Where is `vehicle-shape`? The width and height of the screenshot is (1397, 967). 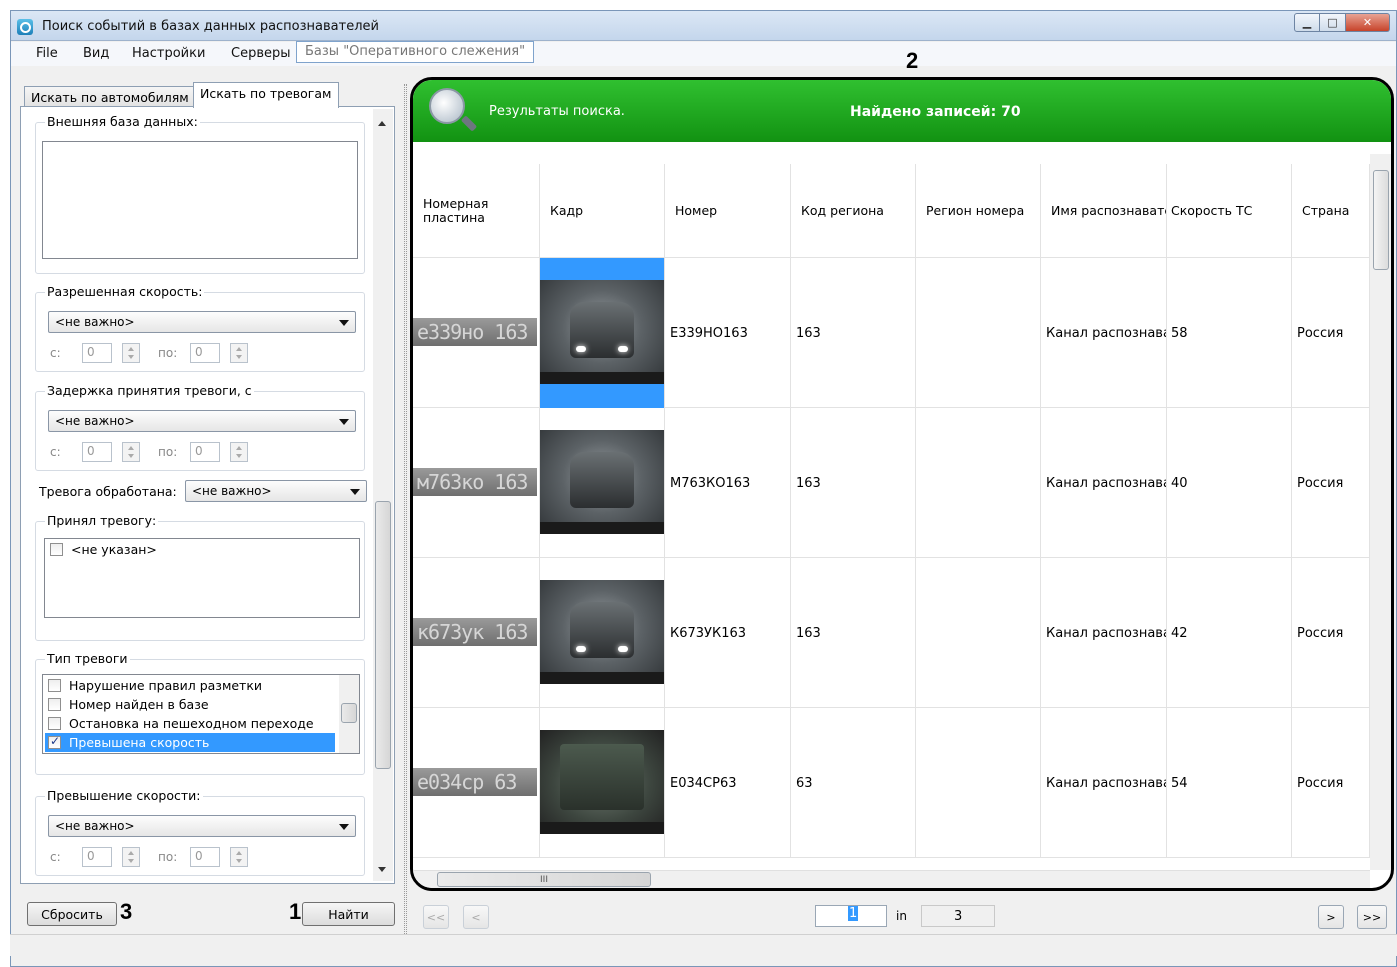
vehicle-shape is located at coordinates (602, 480).